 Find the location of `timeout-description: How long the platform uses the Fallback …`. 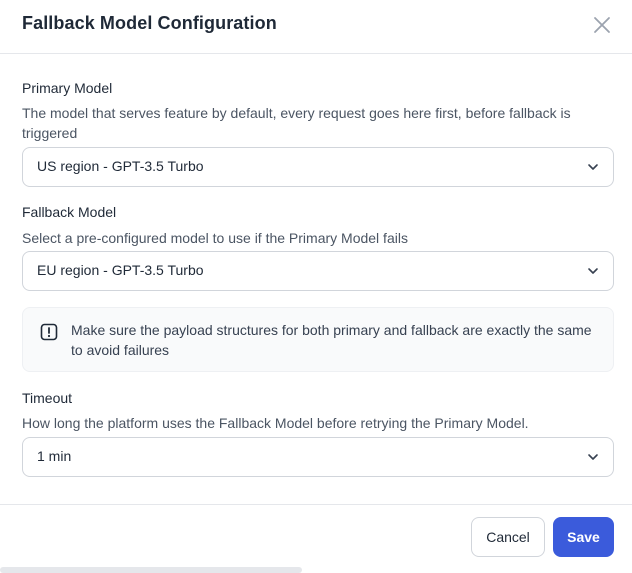

timeout-description: How long the platform uses the Fallback … is located at coordinates (275, 423).